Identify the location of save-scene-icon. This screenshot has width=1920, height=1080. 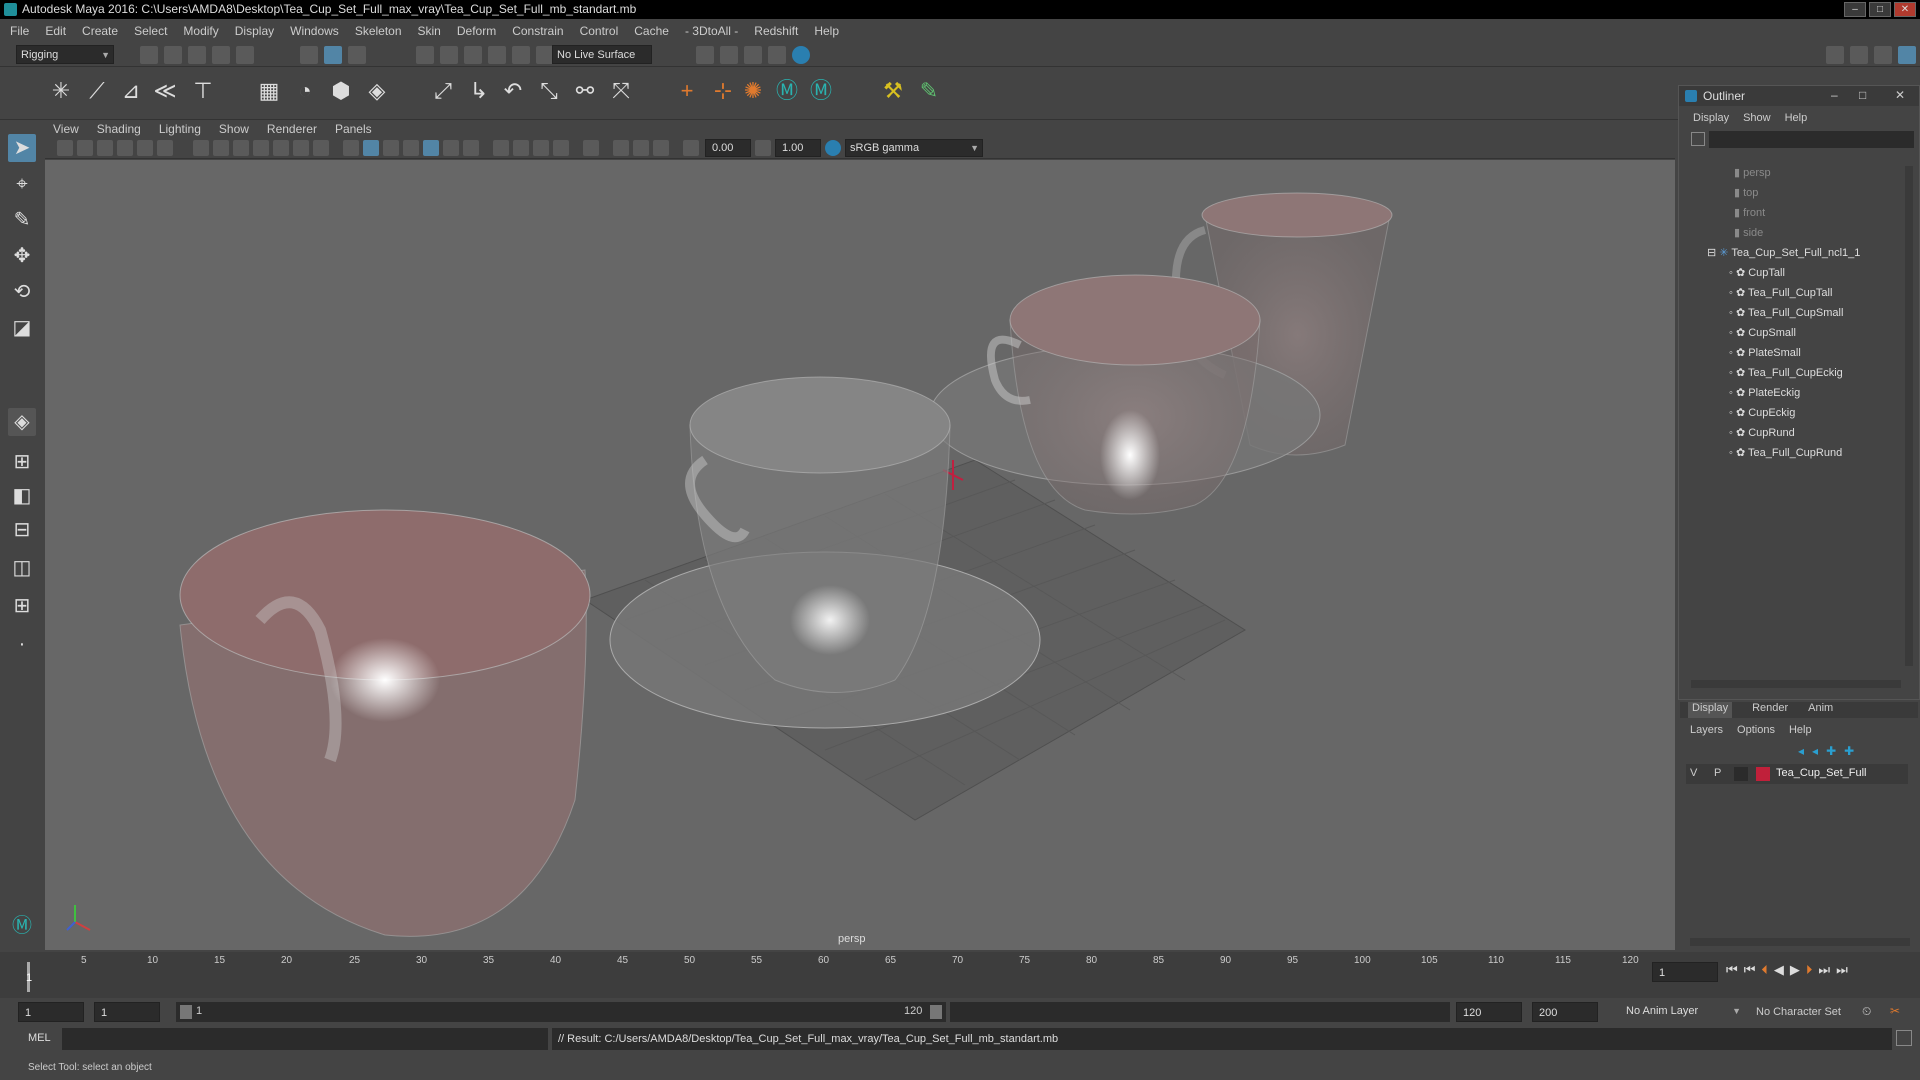
(197, 55).